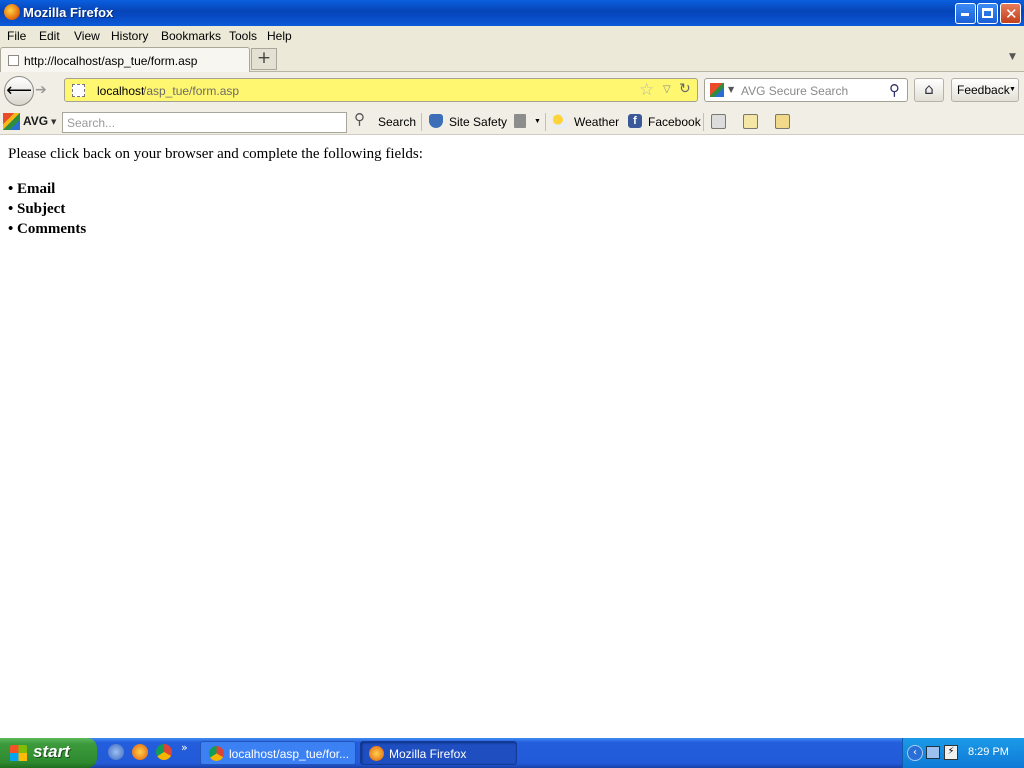 The image size is (1024, 768). Describe the element at coordinates (121, 91) in the screenshot. I see `url-host: localhost` at that location.